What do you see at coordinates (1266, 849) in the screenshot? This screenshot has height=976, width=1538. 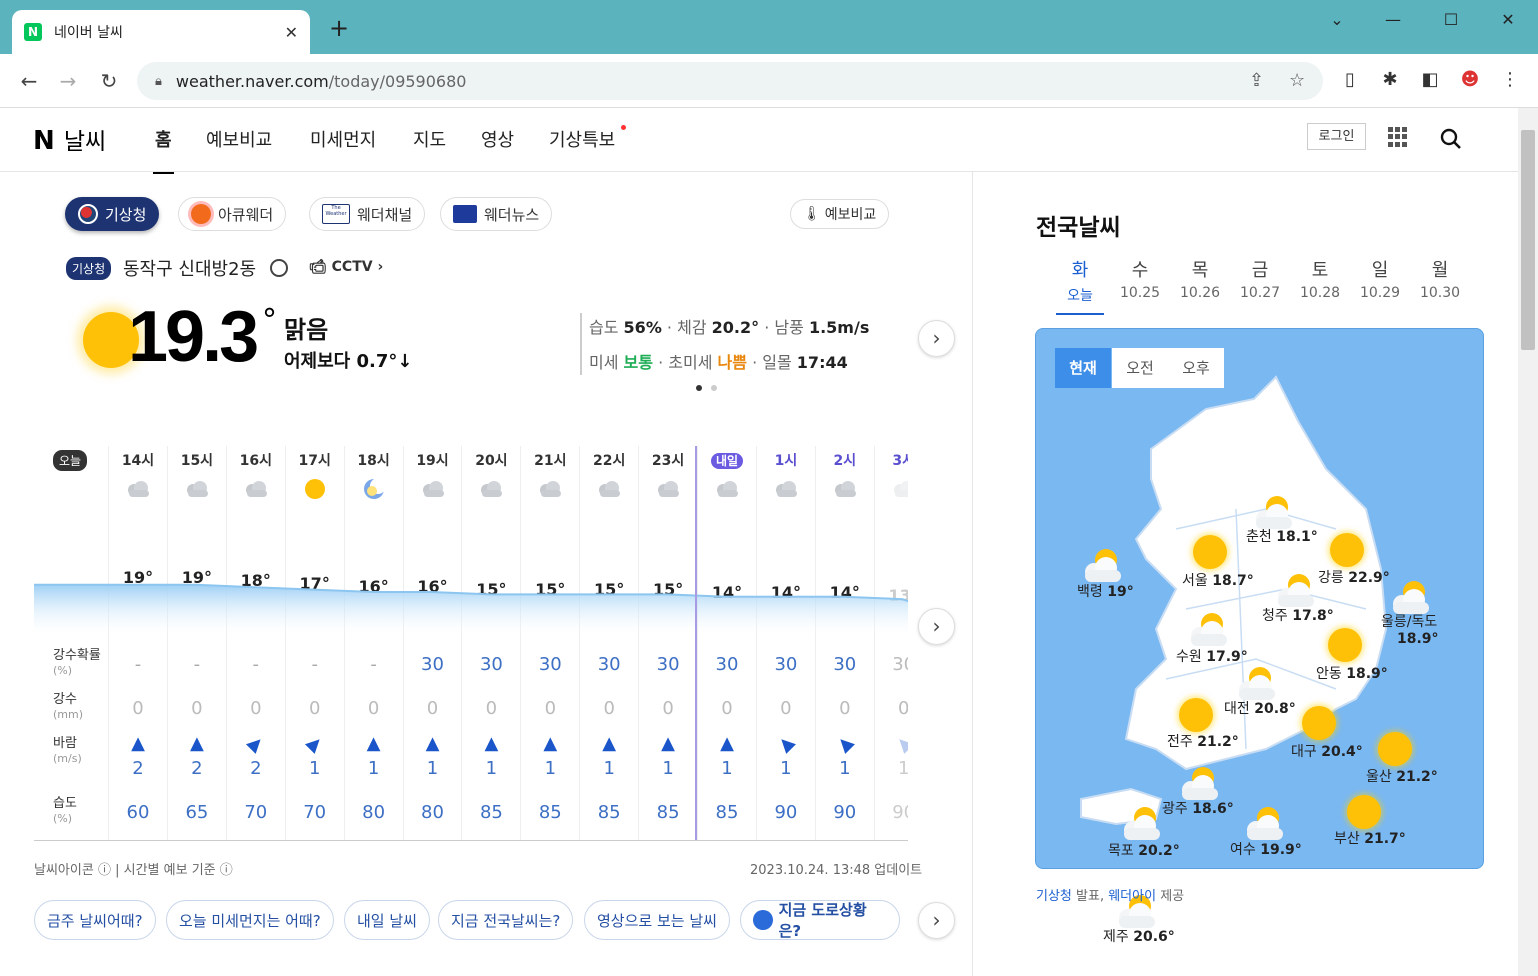 I see `city-label: 여수 19.9°` at bounding box center [1266, 849].